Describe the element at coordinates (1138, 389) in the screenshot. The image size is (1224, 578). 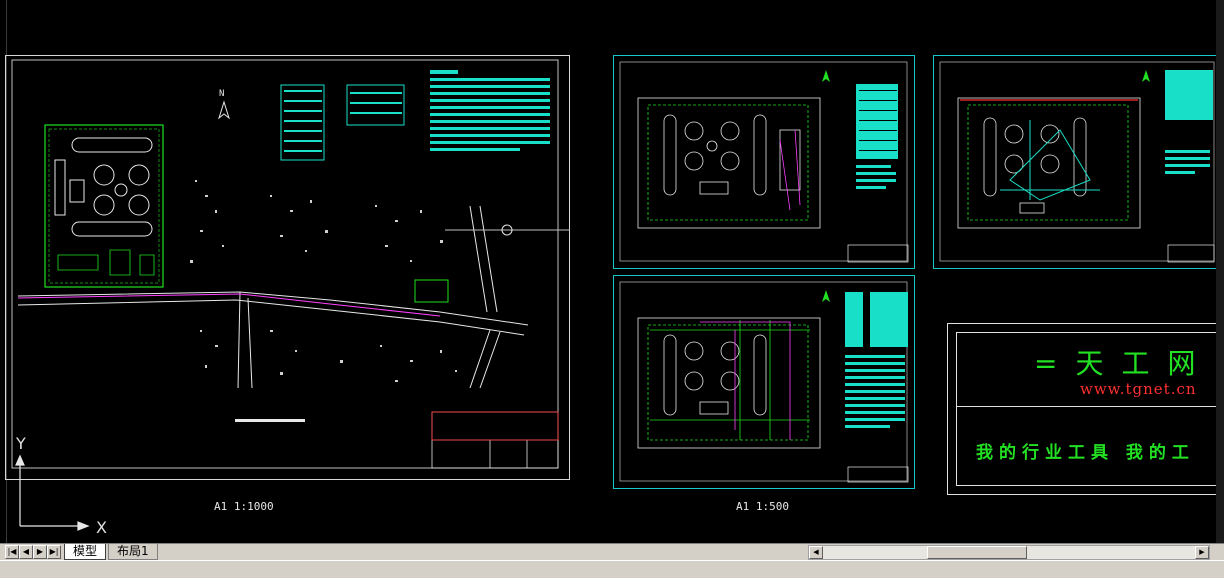
I see `watermark-url: www.tgnet.cn` at that location.